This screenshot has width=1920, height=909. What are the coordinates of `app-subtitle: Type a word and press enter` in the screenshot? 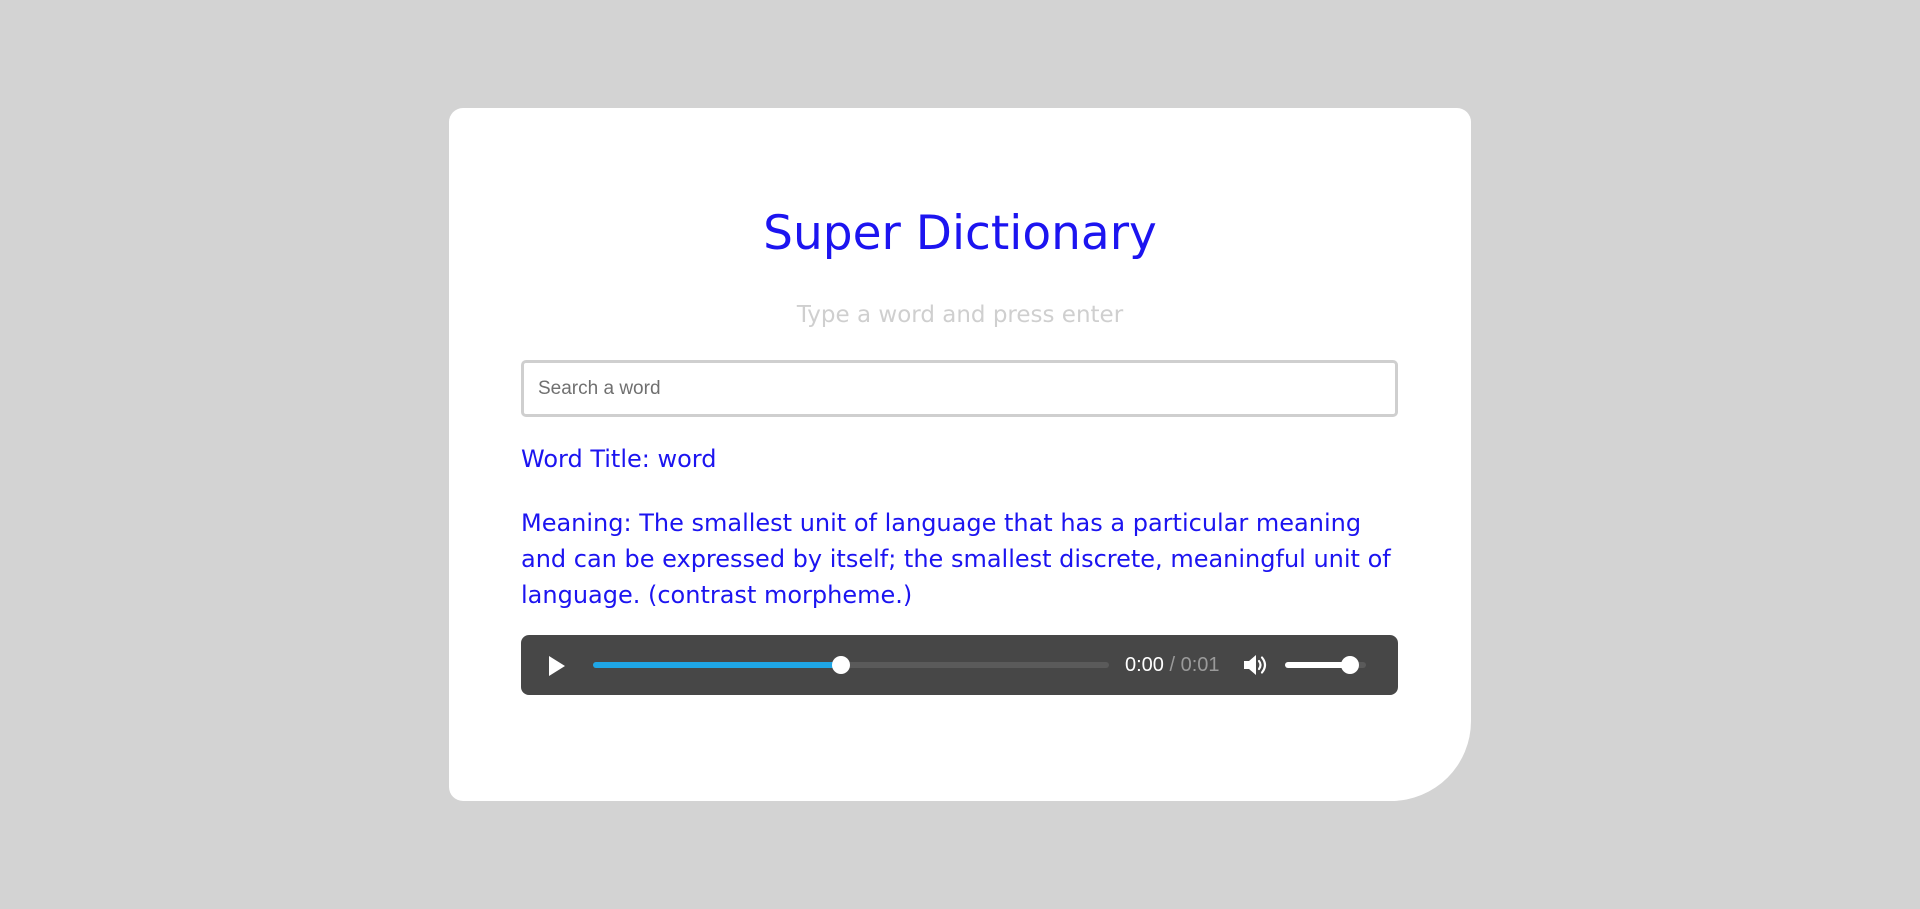 It's located at (960, 315).